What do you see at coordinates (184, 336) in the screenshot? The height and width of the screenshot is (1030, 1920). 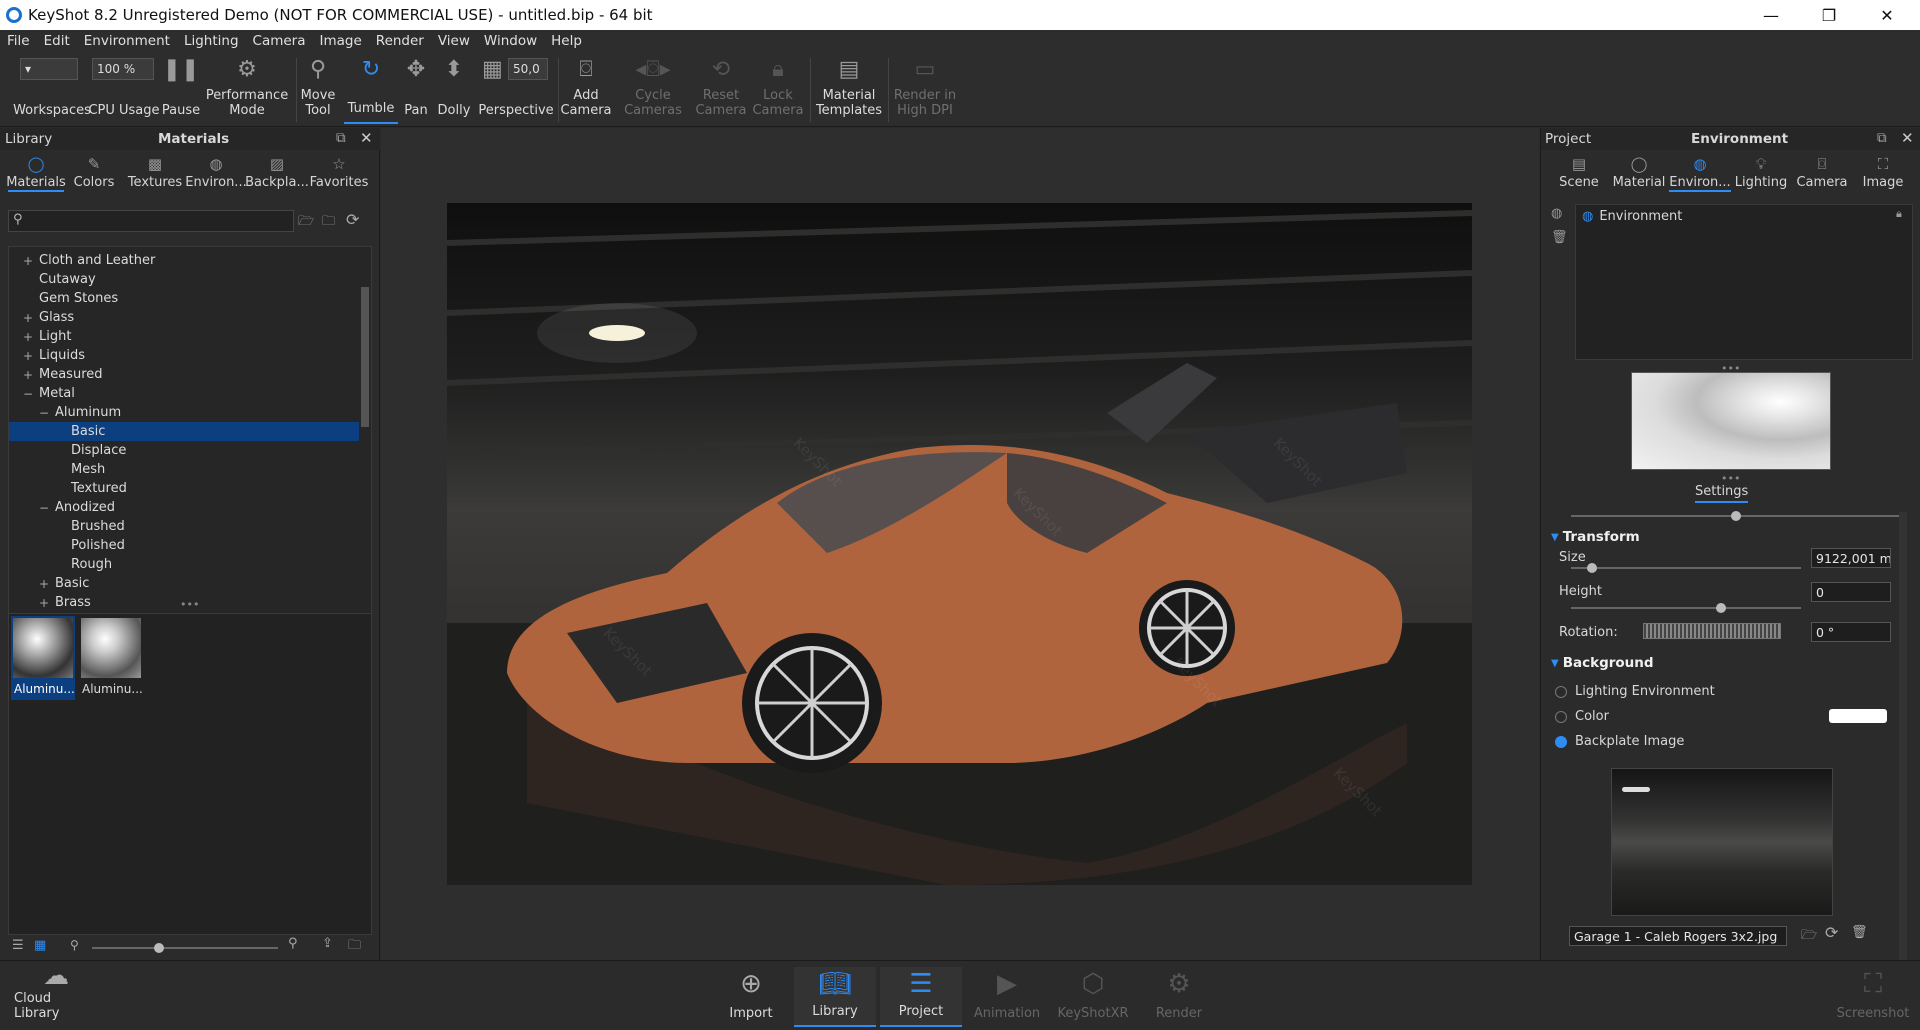 I see `tree-item: + Light` at bounding box center [184, 336].